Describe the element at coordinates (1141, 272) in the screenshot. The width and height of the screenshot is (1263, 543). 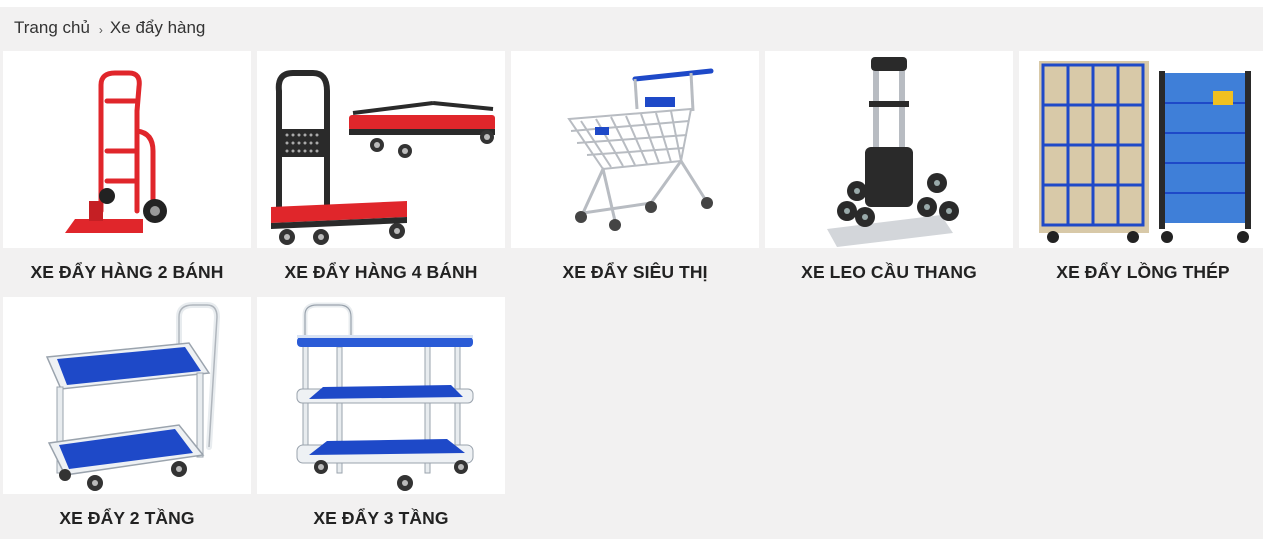
I see `product-title: XE ĐẨY LỒNG THÉP` at that location.